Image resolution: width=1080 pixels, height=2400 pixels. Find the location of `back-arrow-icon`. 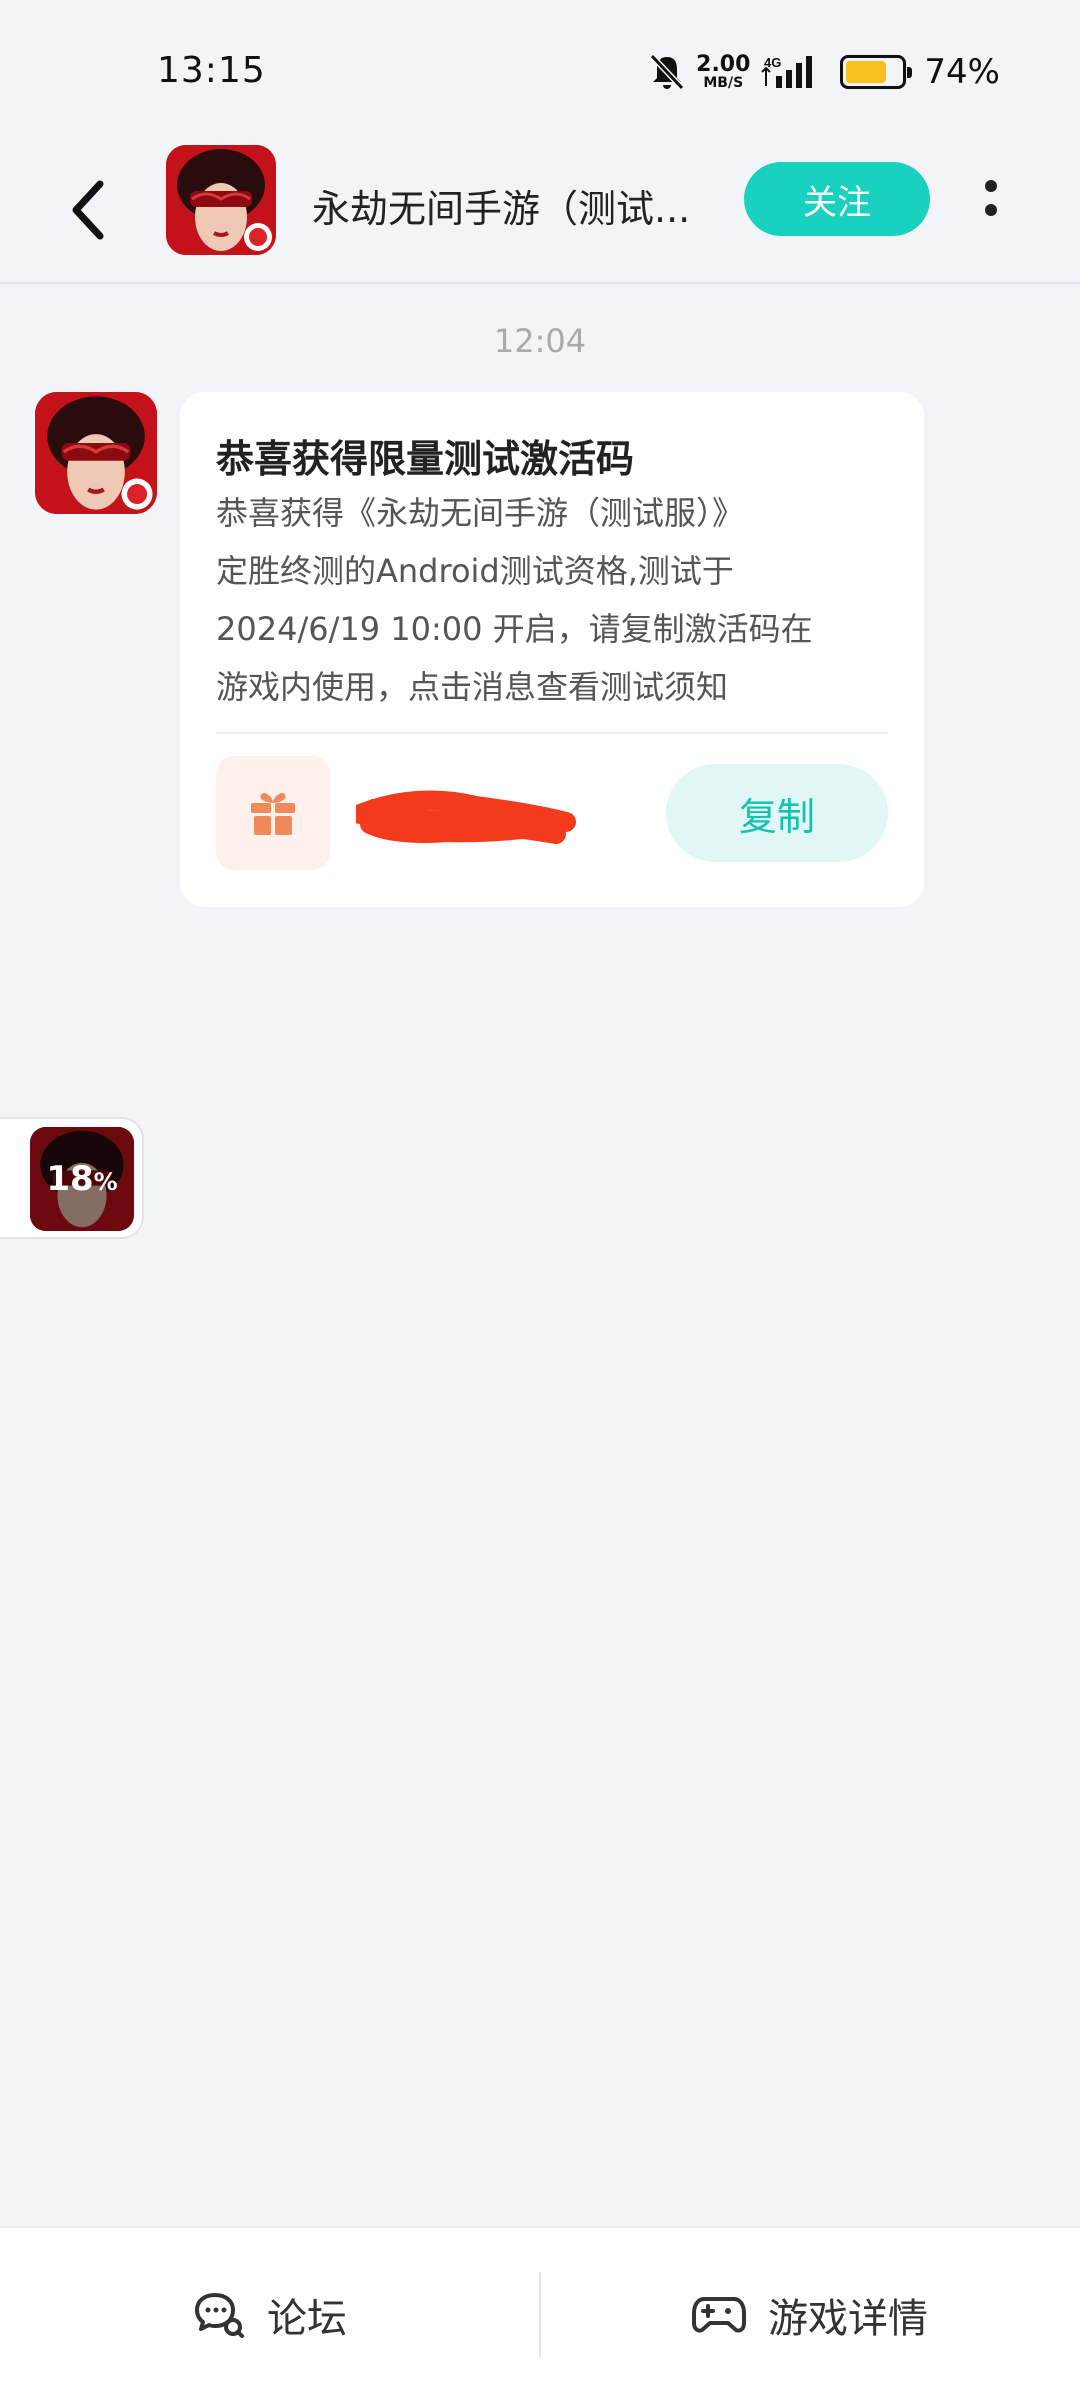

back-arrow-icon is located at coordinates (88, 210).